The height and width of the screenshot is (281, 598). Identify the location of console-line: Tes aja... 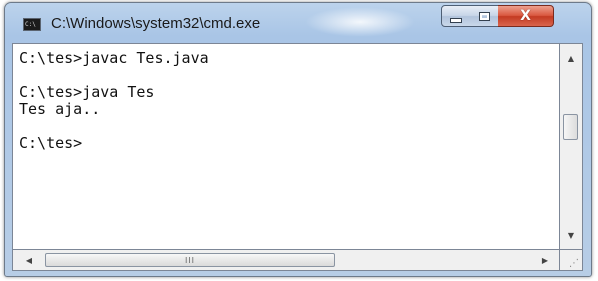
(60, 109).